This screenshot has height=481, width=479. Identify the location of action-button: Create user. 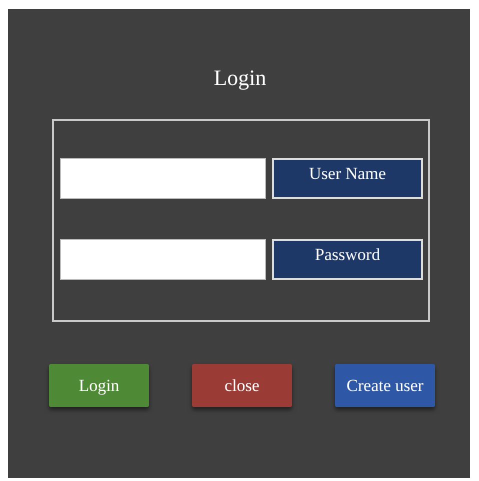
(385, 385).